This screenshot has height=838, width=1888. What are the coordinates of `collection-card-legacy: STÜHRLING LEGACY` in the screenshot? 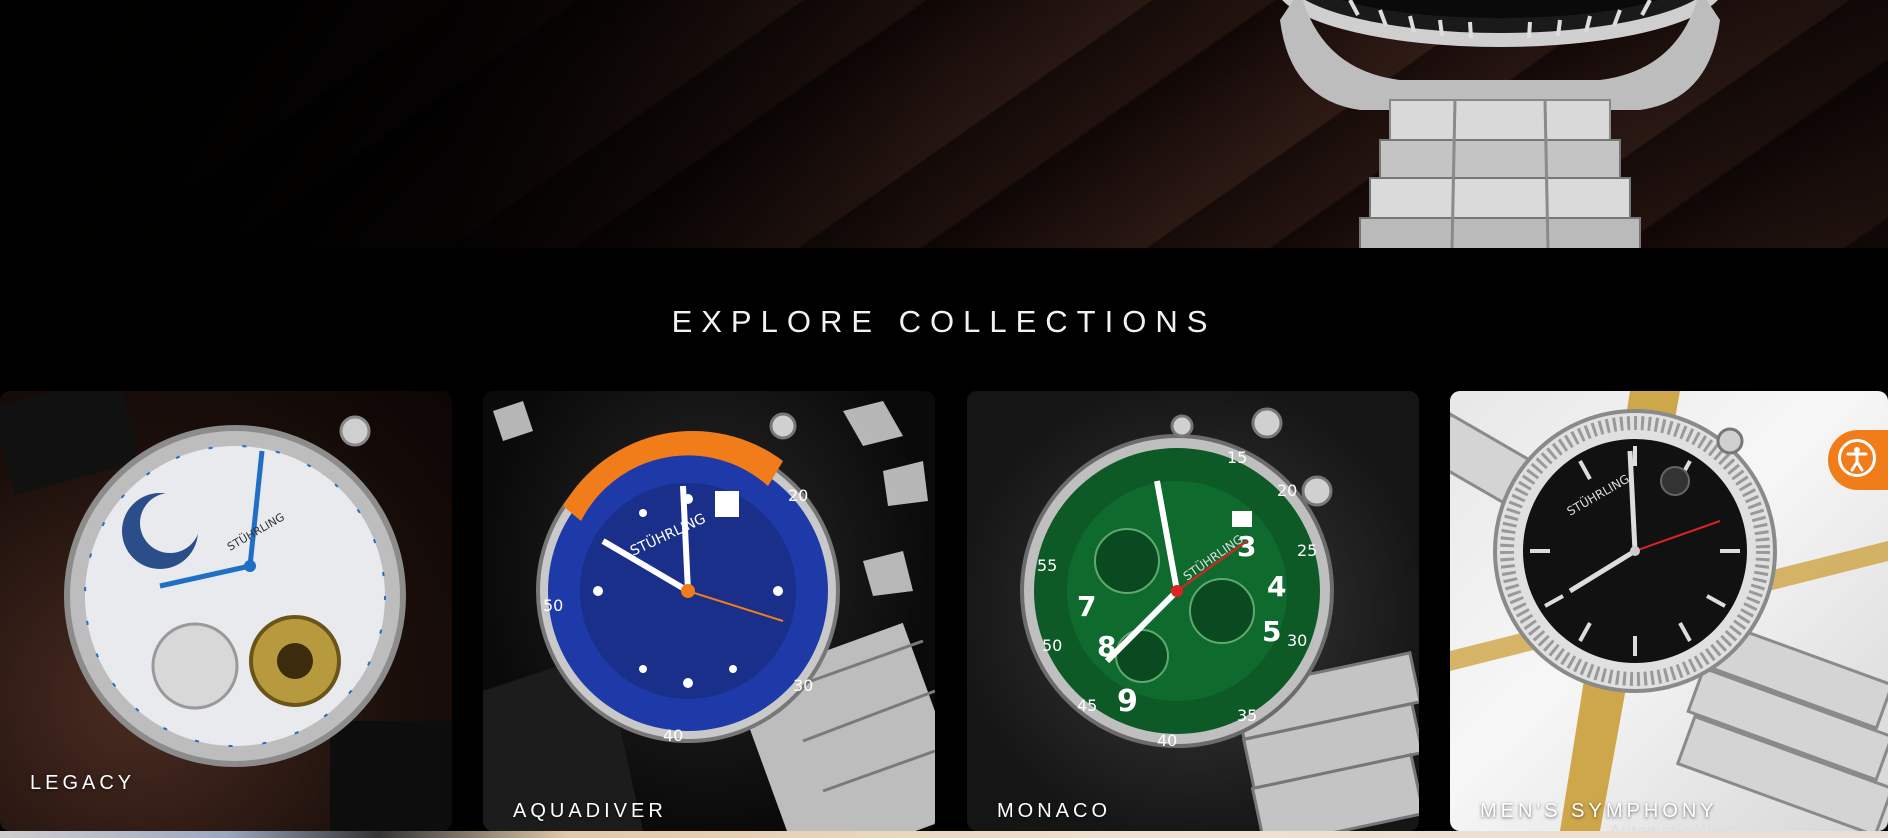 It's located at (226, 611).